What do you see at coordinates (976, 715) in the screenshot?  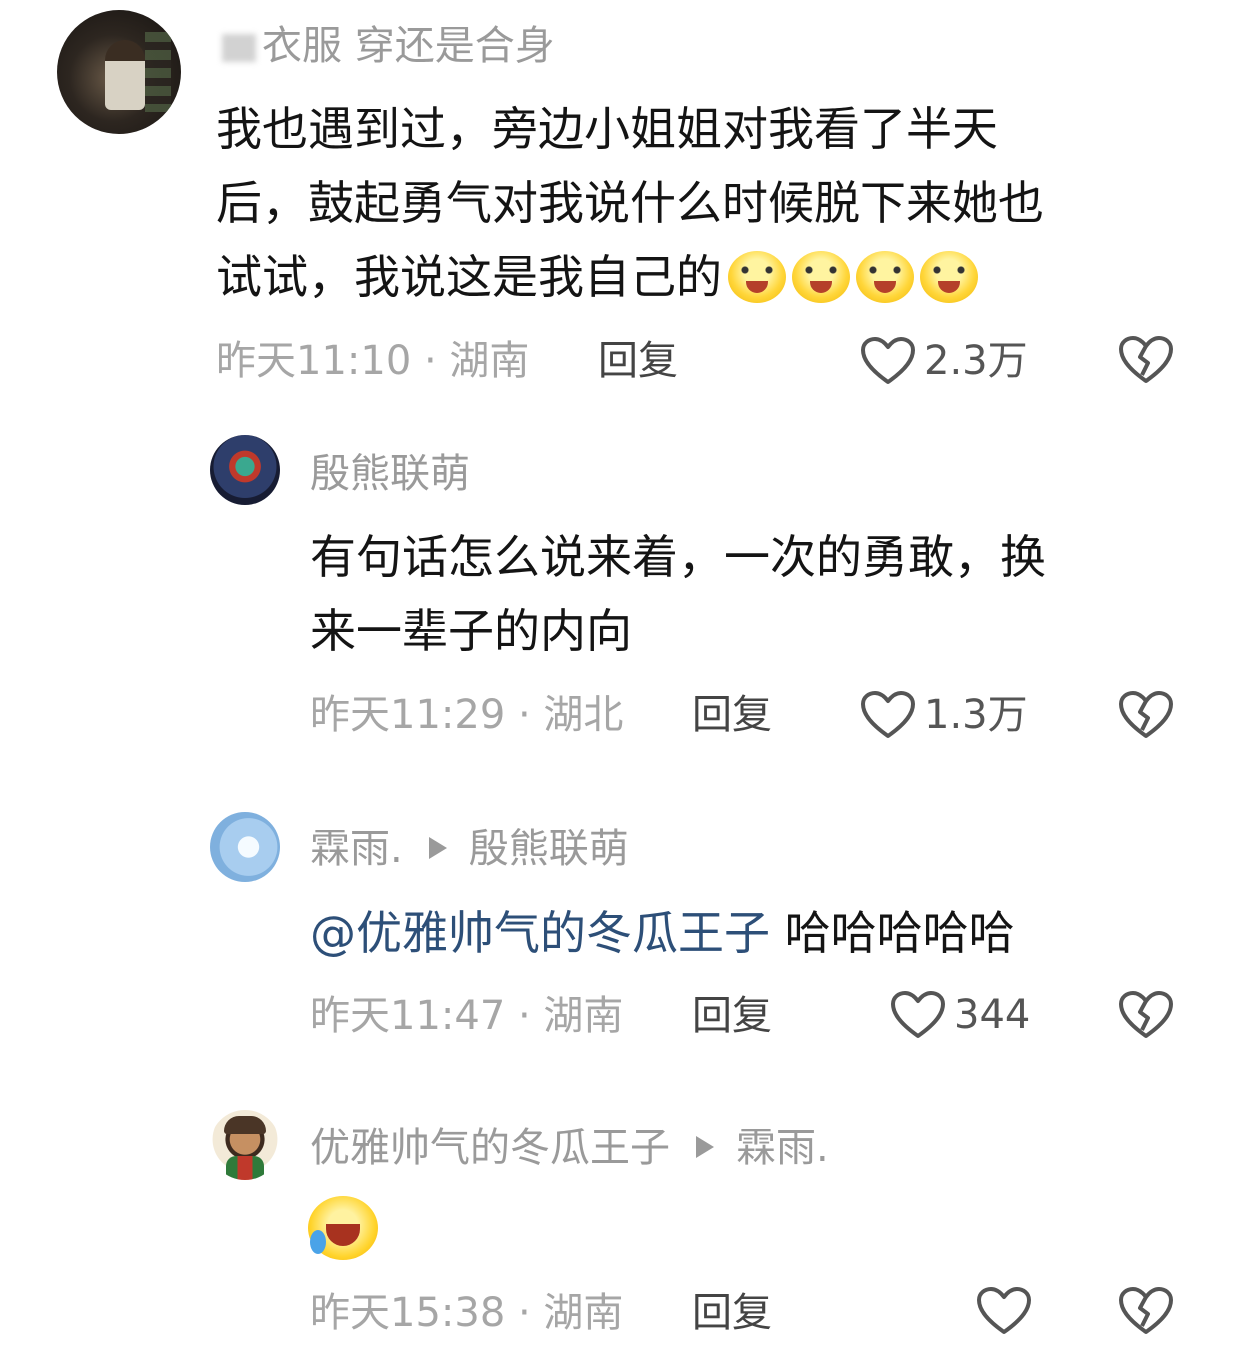 I see `like-count: 1.3万` at bounding box center [976, 715].